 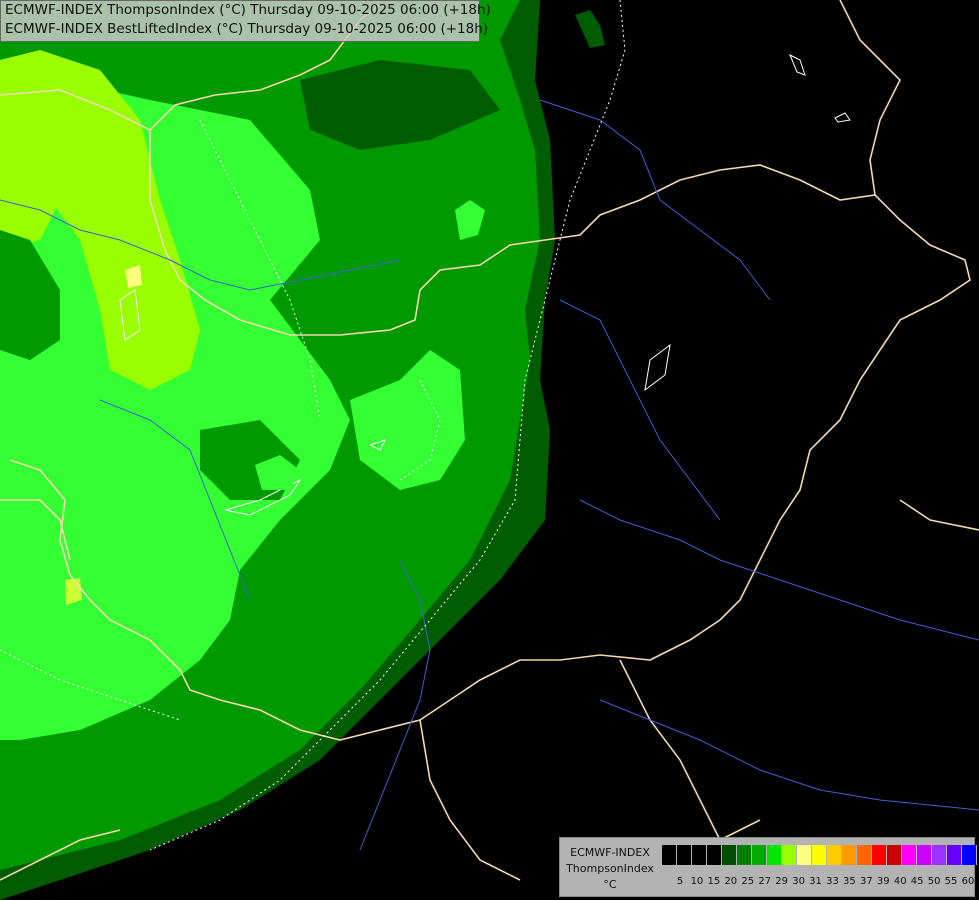 I want to click on legend-tick: 35, so click(x=849, y=881).